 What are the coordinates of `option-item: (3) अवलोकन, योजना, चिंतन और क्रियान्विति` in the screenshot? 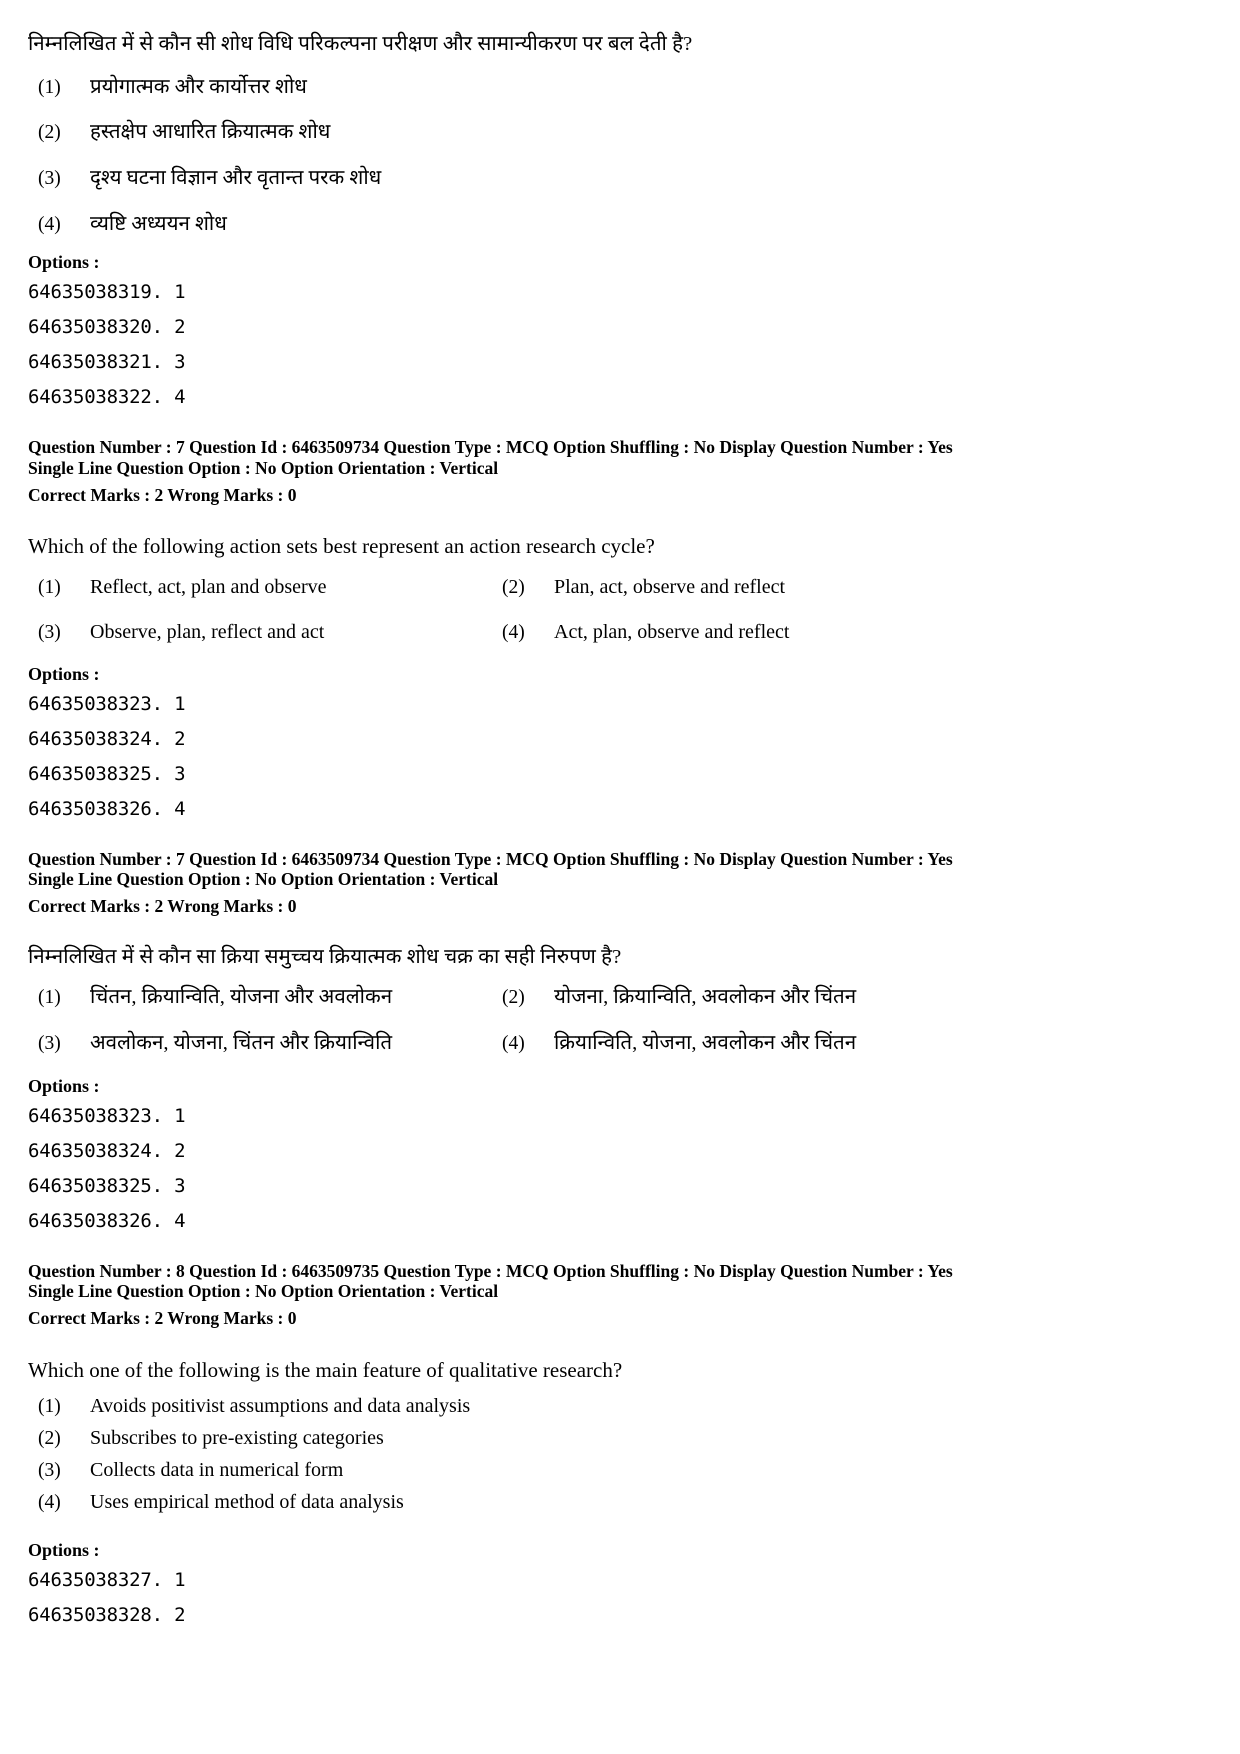 It's located at (263, 1044).